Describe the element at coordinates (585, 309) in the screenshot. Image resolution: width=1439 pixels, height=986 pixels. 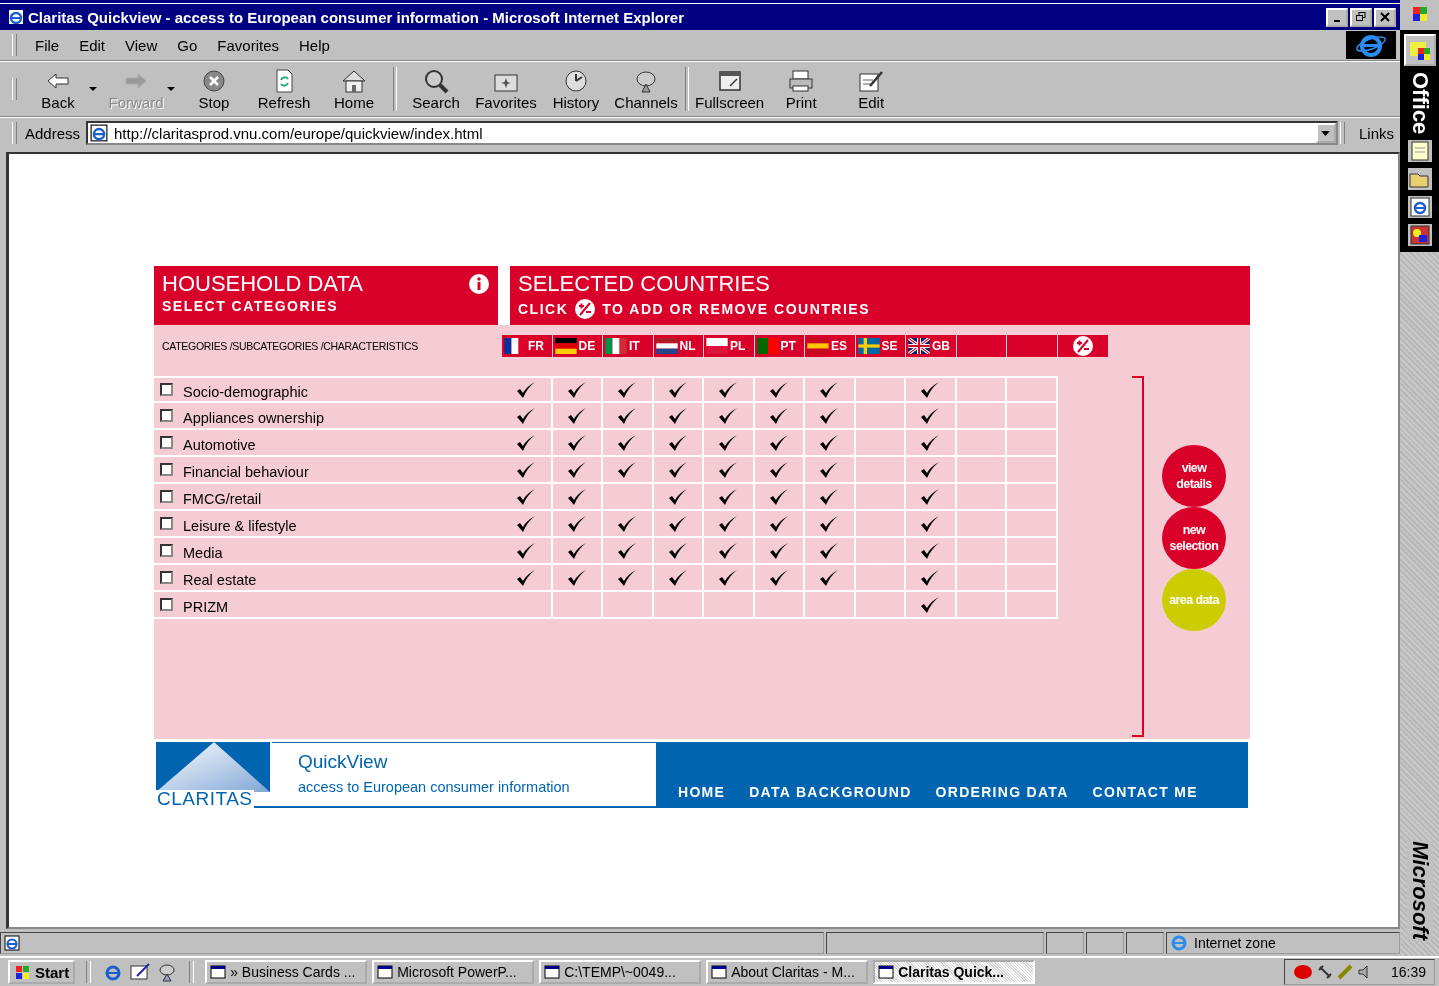
I see `plus-minus-icon` at that location.